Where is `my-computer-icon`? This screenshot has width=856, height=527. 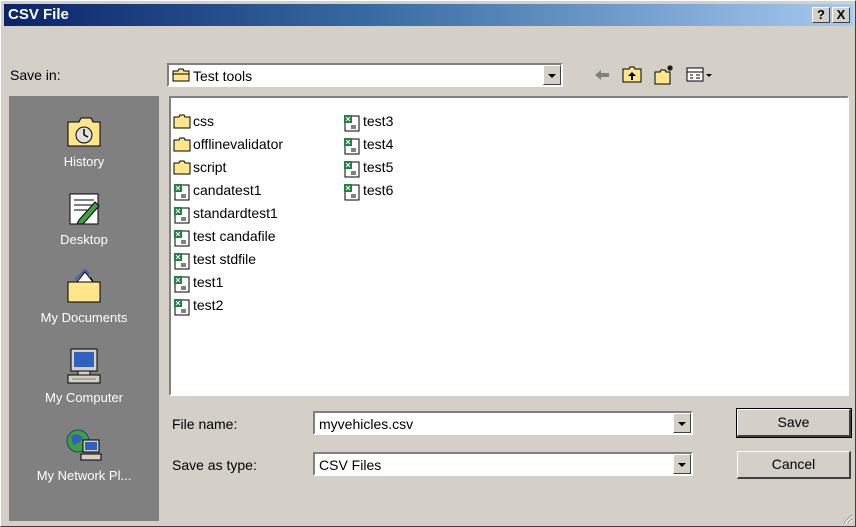 my-computer-icon is located at coordinates (84, 366).